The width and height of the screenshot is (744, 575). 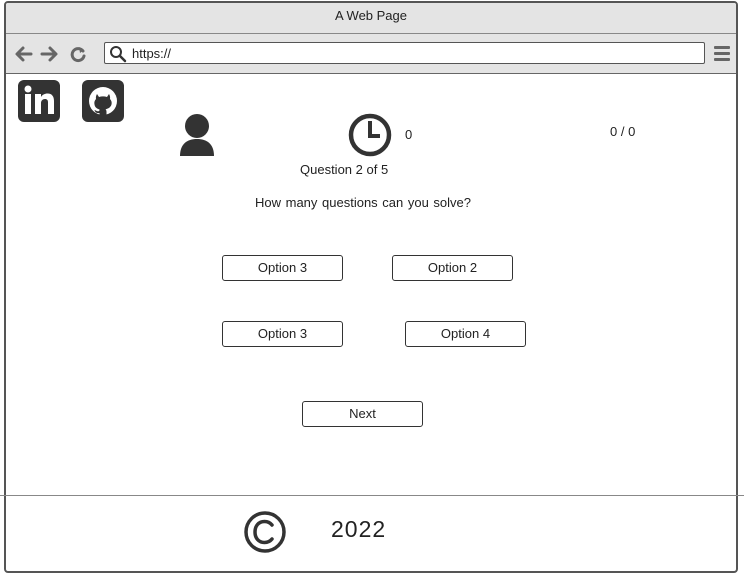 I want to click on option-button-1: Option 3, so click(x=282, y=268).